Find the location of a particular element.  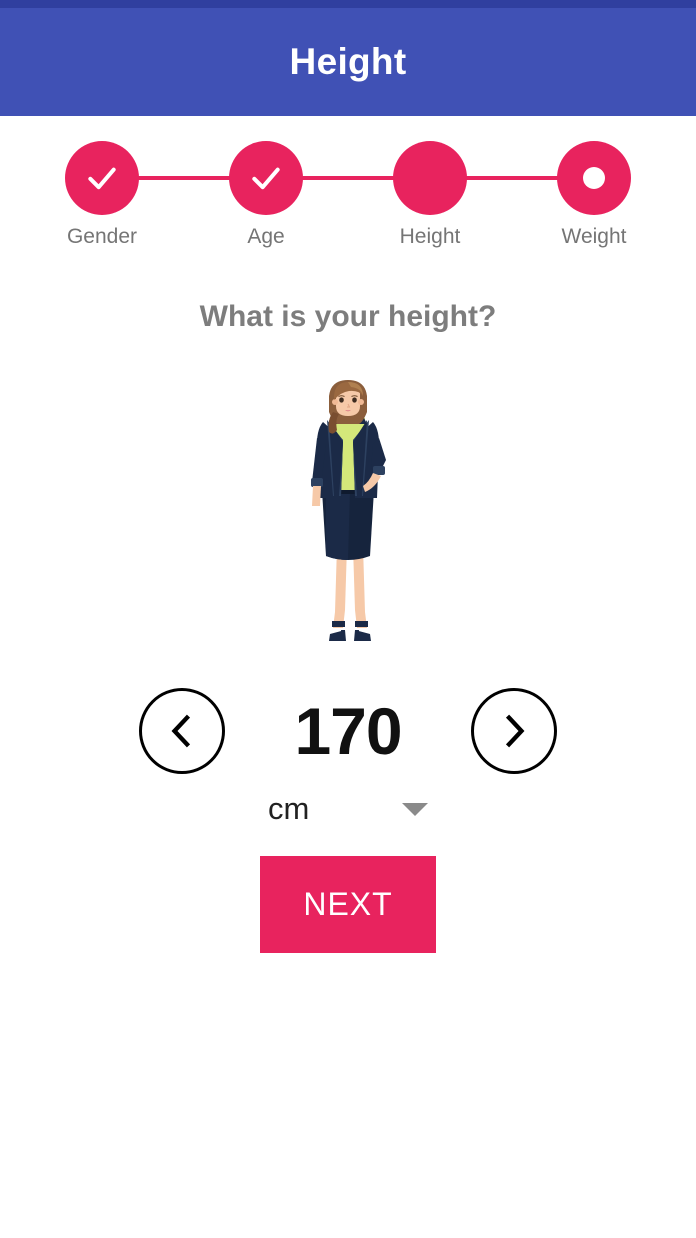

value-stepper-row: 170 is located at coordinates (348, 731).